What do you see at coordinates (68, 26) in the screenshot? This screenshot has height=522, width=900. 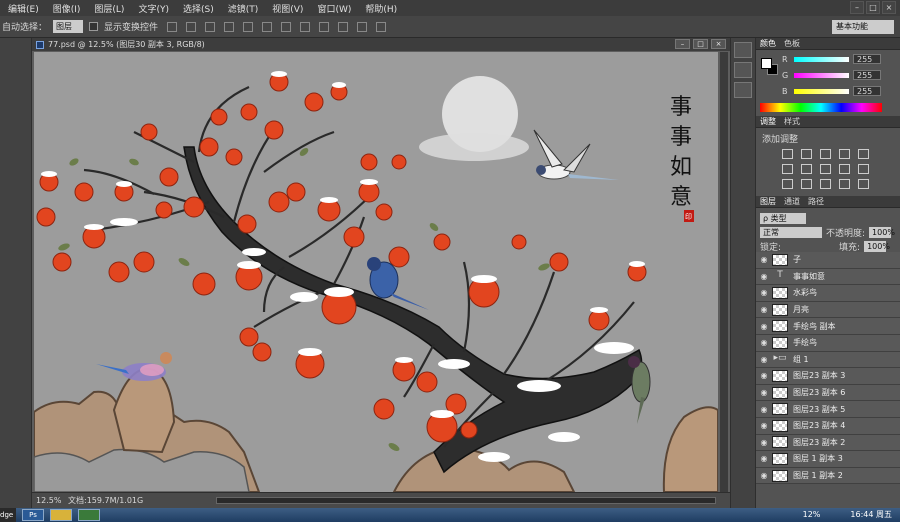 I see `auto-select-dropdown: 图层` at bounding box center [68, 26].